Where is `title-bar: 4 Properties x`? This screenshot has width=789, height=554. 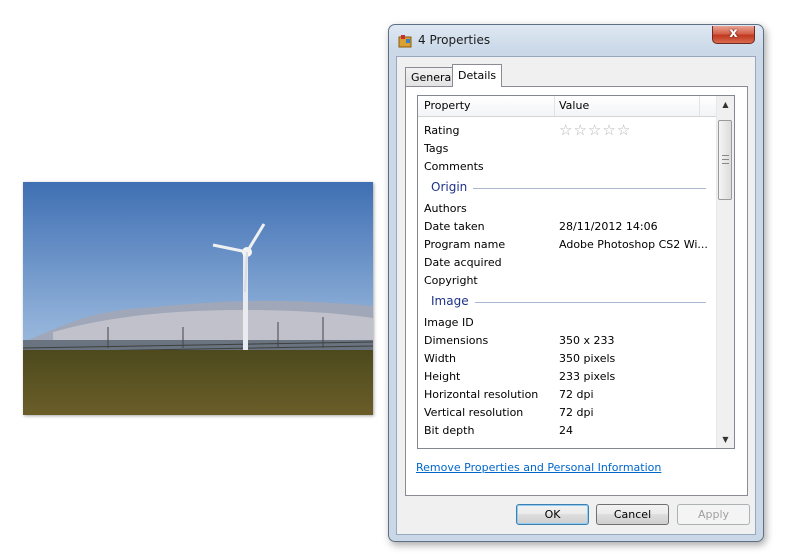 title-bar: 4 Properties x is located at coordinates (576, 40).